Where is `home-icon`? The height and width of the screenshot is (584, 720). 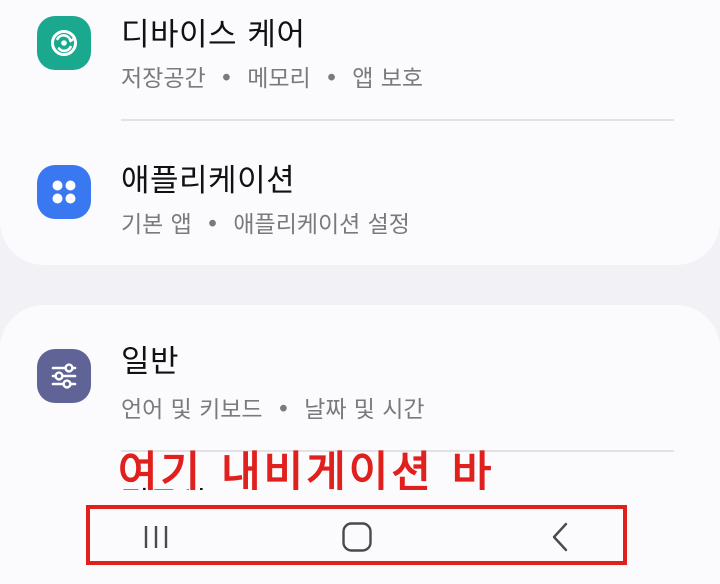 home-icon is located at coordinates (357, 537).